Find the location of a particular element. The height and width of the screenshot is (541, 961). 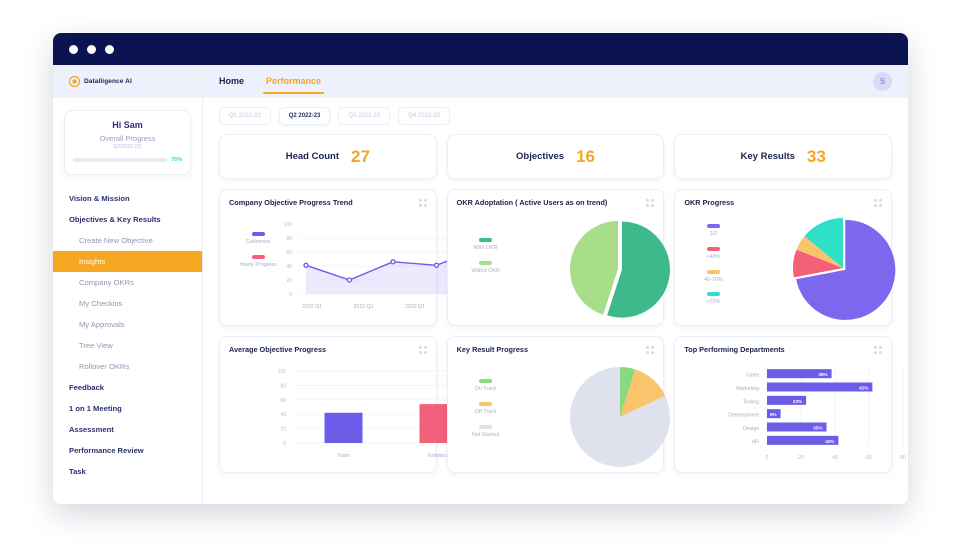

card-title: Average Objective Progress is located at coordinates (278, 349).